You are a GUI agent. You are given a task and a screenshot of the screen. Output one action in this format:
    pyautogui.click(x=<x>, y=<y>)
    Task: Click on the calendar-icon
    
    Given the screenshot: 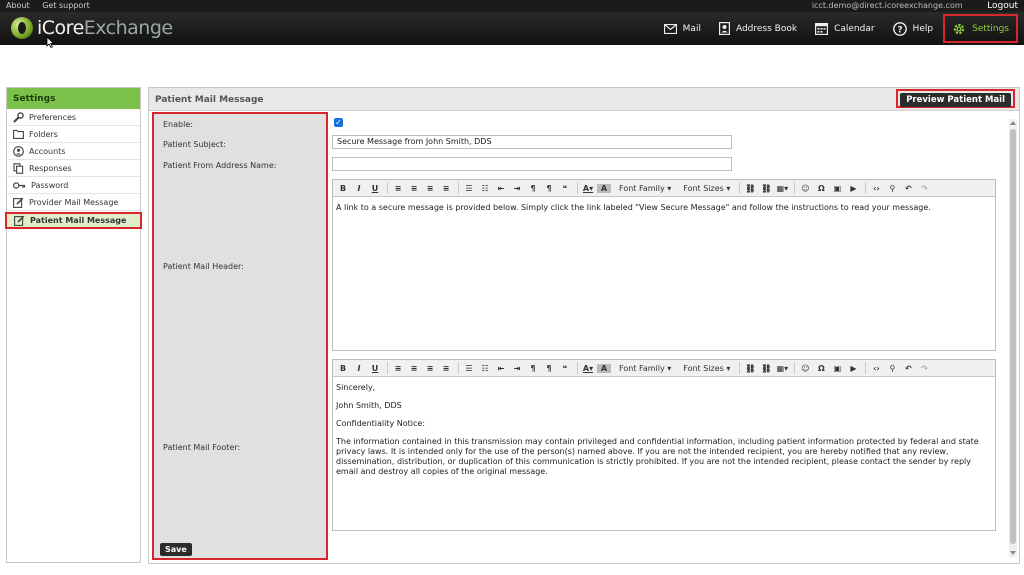 What is the action you would take?
    pyautogui.click(x=822, y=29)
    